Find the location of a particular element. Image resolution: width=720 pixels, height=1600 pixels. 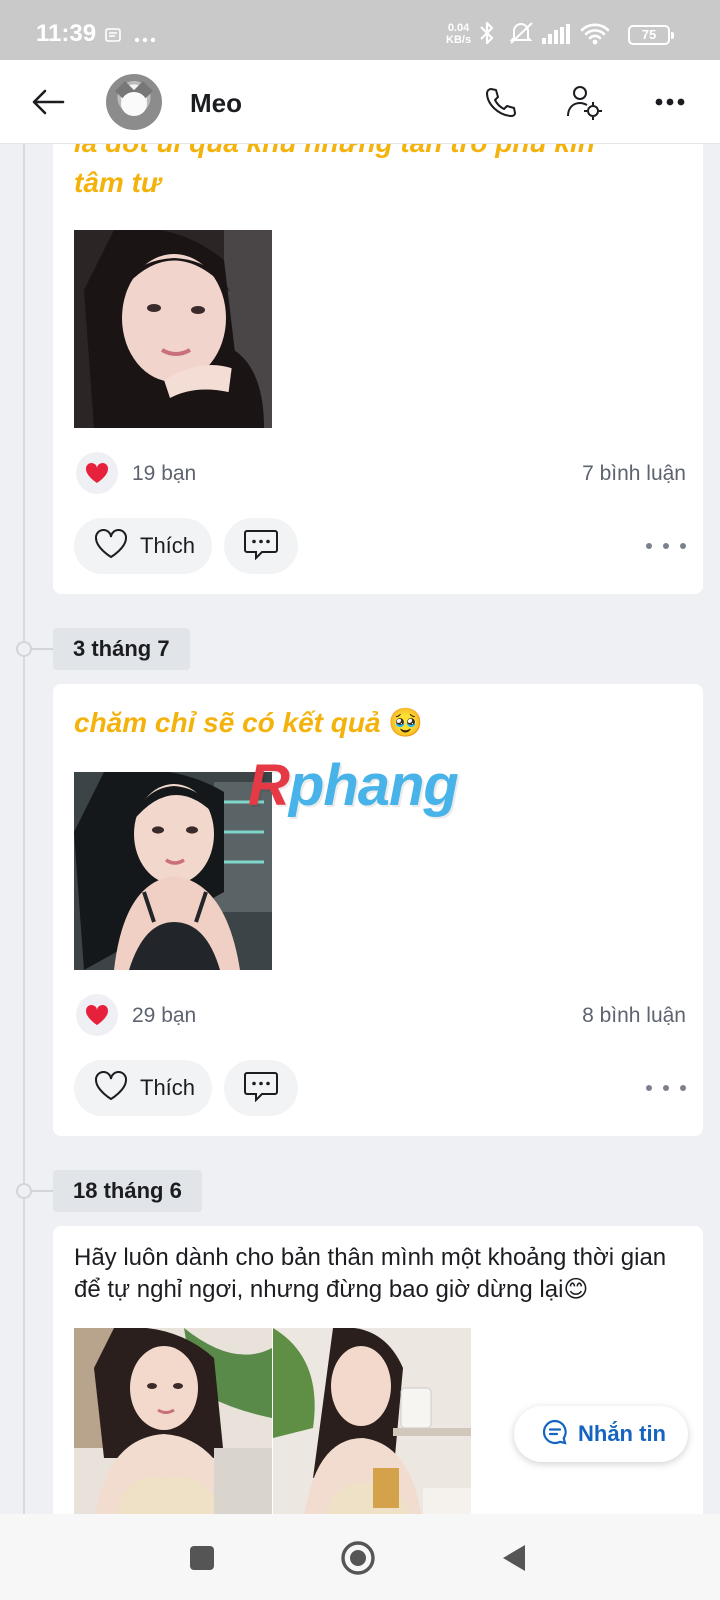

more-icon is located at coordinates (670, 102).